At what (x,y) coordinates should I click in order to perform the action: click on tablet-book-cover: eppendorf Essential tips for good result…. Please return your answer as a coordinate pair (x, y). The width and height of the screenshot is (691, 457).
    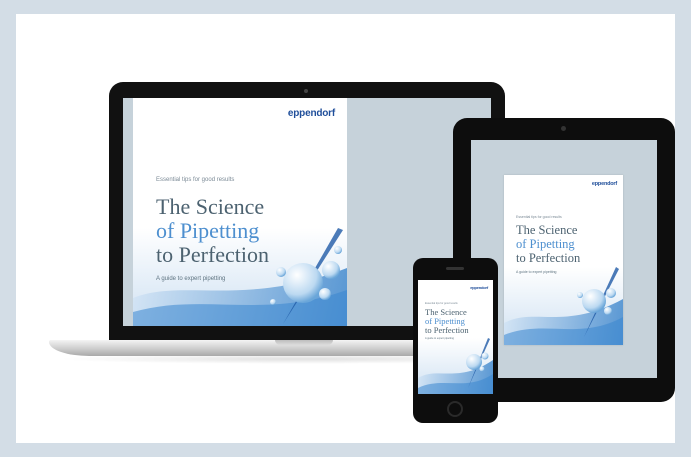
    Looking at the image, I should click on (563, 260).